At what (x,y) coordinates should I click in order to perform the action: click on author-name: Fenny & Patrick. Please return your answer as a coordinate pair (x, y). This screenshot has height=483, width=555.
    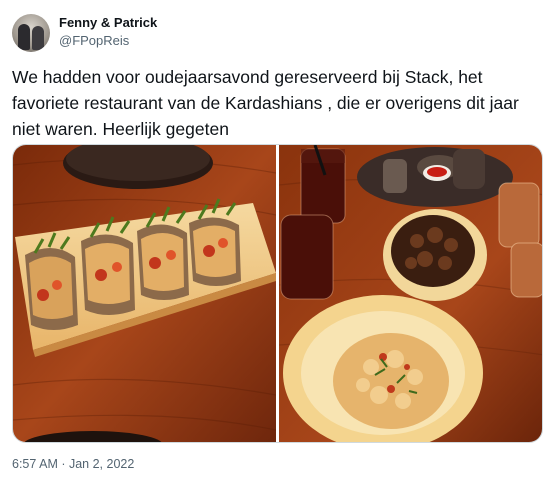
    Looking at the image, I should click on (108, 22).